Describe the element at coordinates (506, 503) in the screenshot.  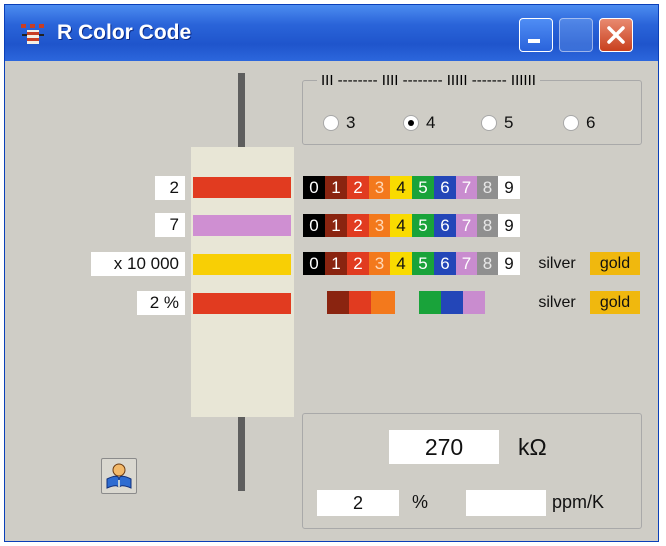
I see `tempco-field` at that location.